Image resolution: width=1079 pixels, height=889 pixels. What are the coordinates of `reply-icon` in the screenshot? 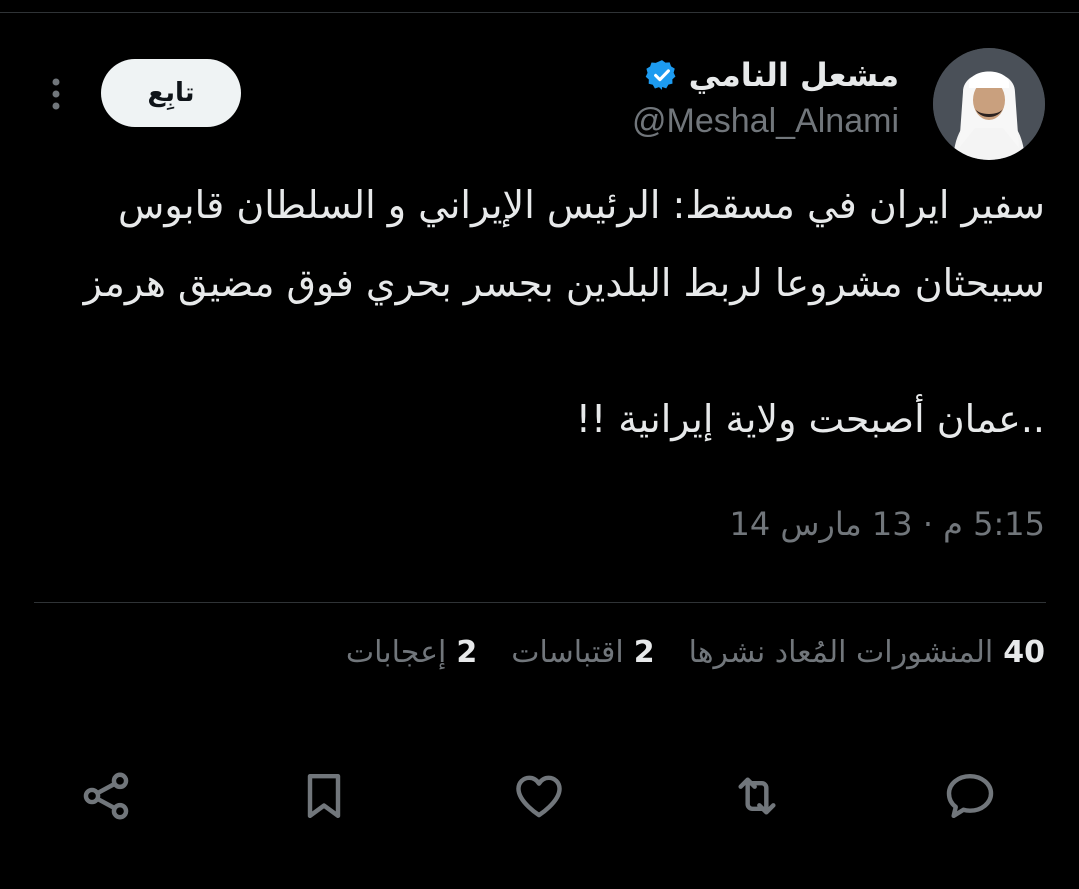 It's located at (970, 796).